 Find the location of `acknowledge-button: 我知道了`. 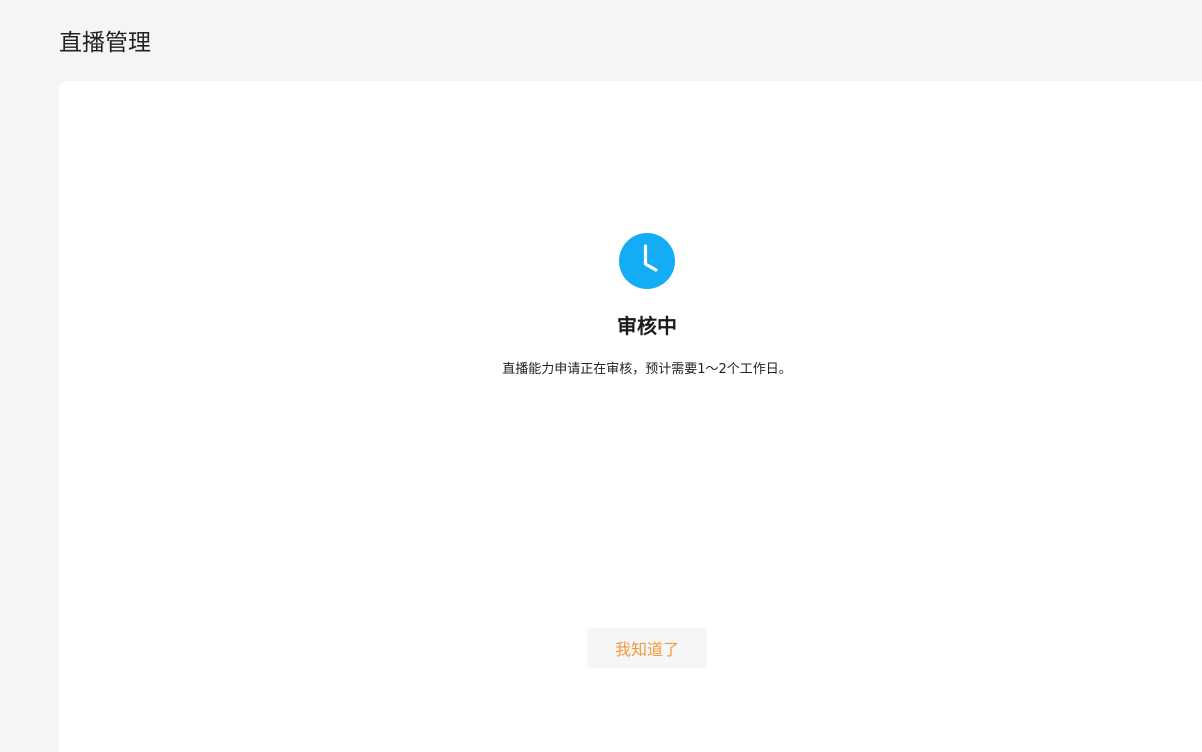

acknowledge-button: 我知道了 is located at coordinates (647, 648).